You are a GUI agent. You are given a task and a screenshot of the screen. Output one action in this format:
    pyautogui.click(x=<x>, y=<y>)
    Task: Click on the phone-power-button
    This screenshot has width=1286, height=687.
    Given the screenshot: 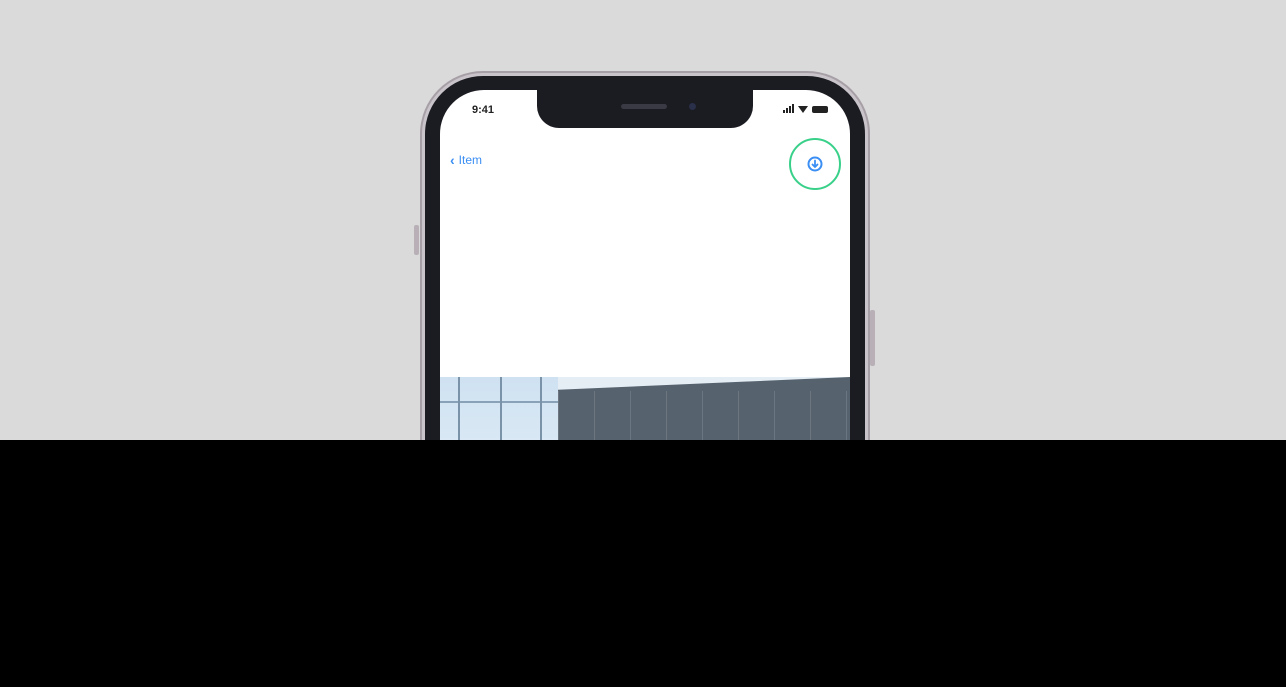 What is the action you would take?
    pyautogui.click(x=872, y=338)
    